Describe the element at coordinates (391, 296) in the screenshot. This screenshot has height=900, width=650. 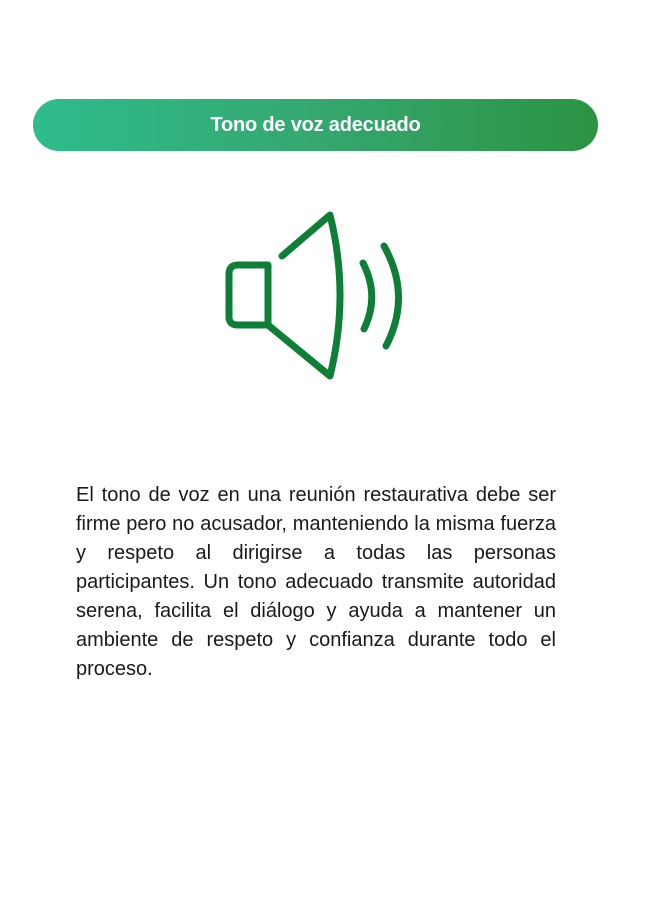
I see `sound-wave-large` at that location.